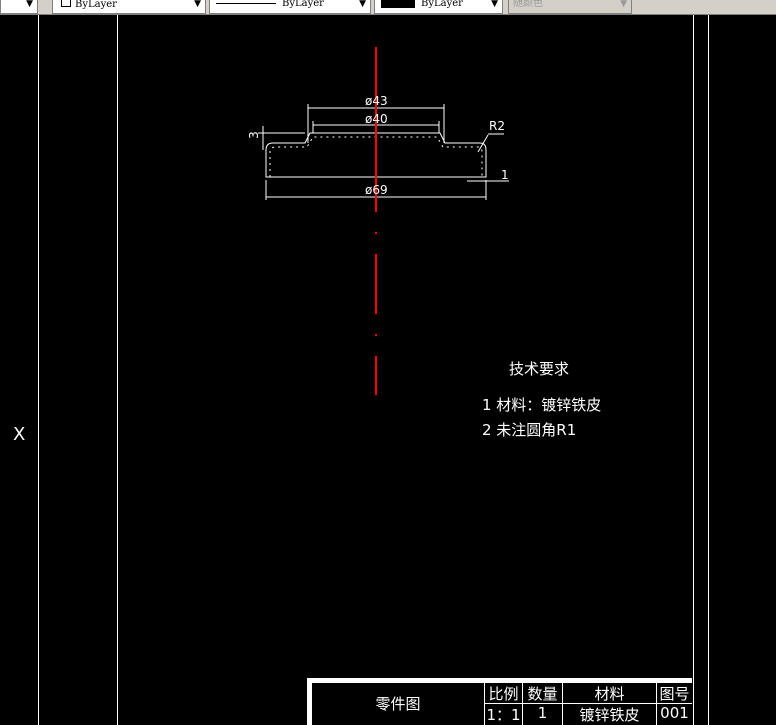 The height and width of the screenshot is (725, 776). Describe the element at coordinates (529, 430) in the screenshot. I see `note-item: 2 未注圆角R1` at that location.